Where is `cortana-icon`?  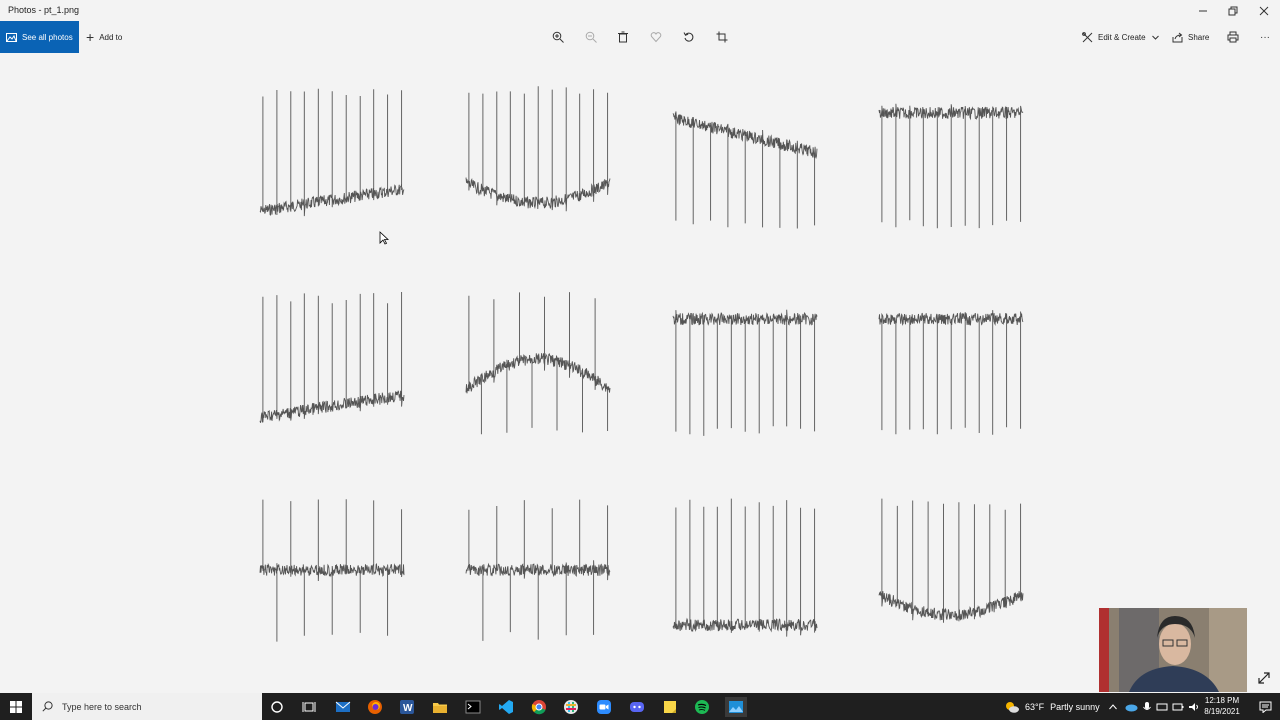
cortana-icon is located at coordinates (277, 707).